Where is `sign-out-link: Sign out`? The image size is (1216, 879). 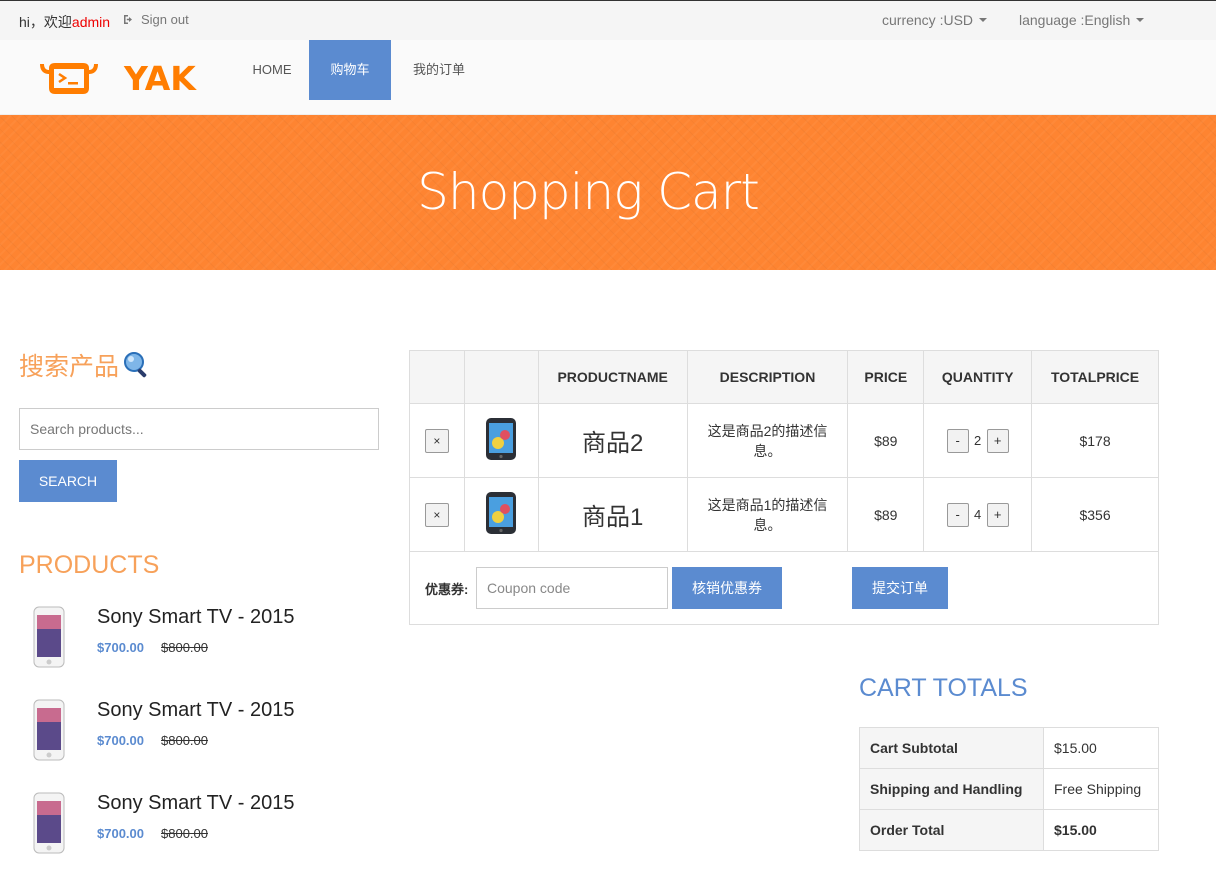
sign-out-link: Sign out is located at coordinates (156, 19).